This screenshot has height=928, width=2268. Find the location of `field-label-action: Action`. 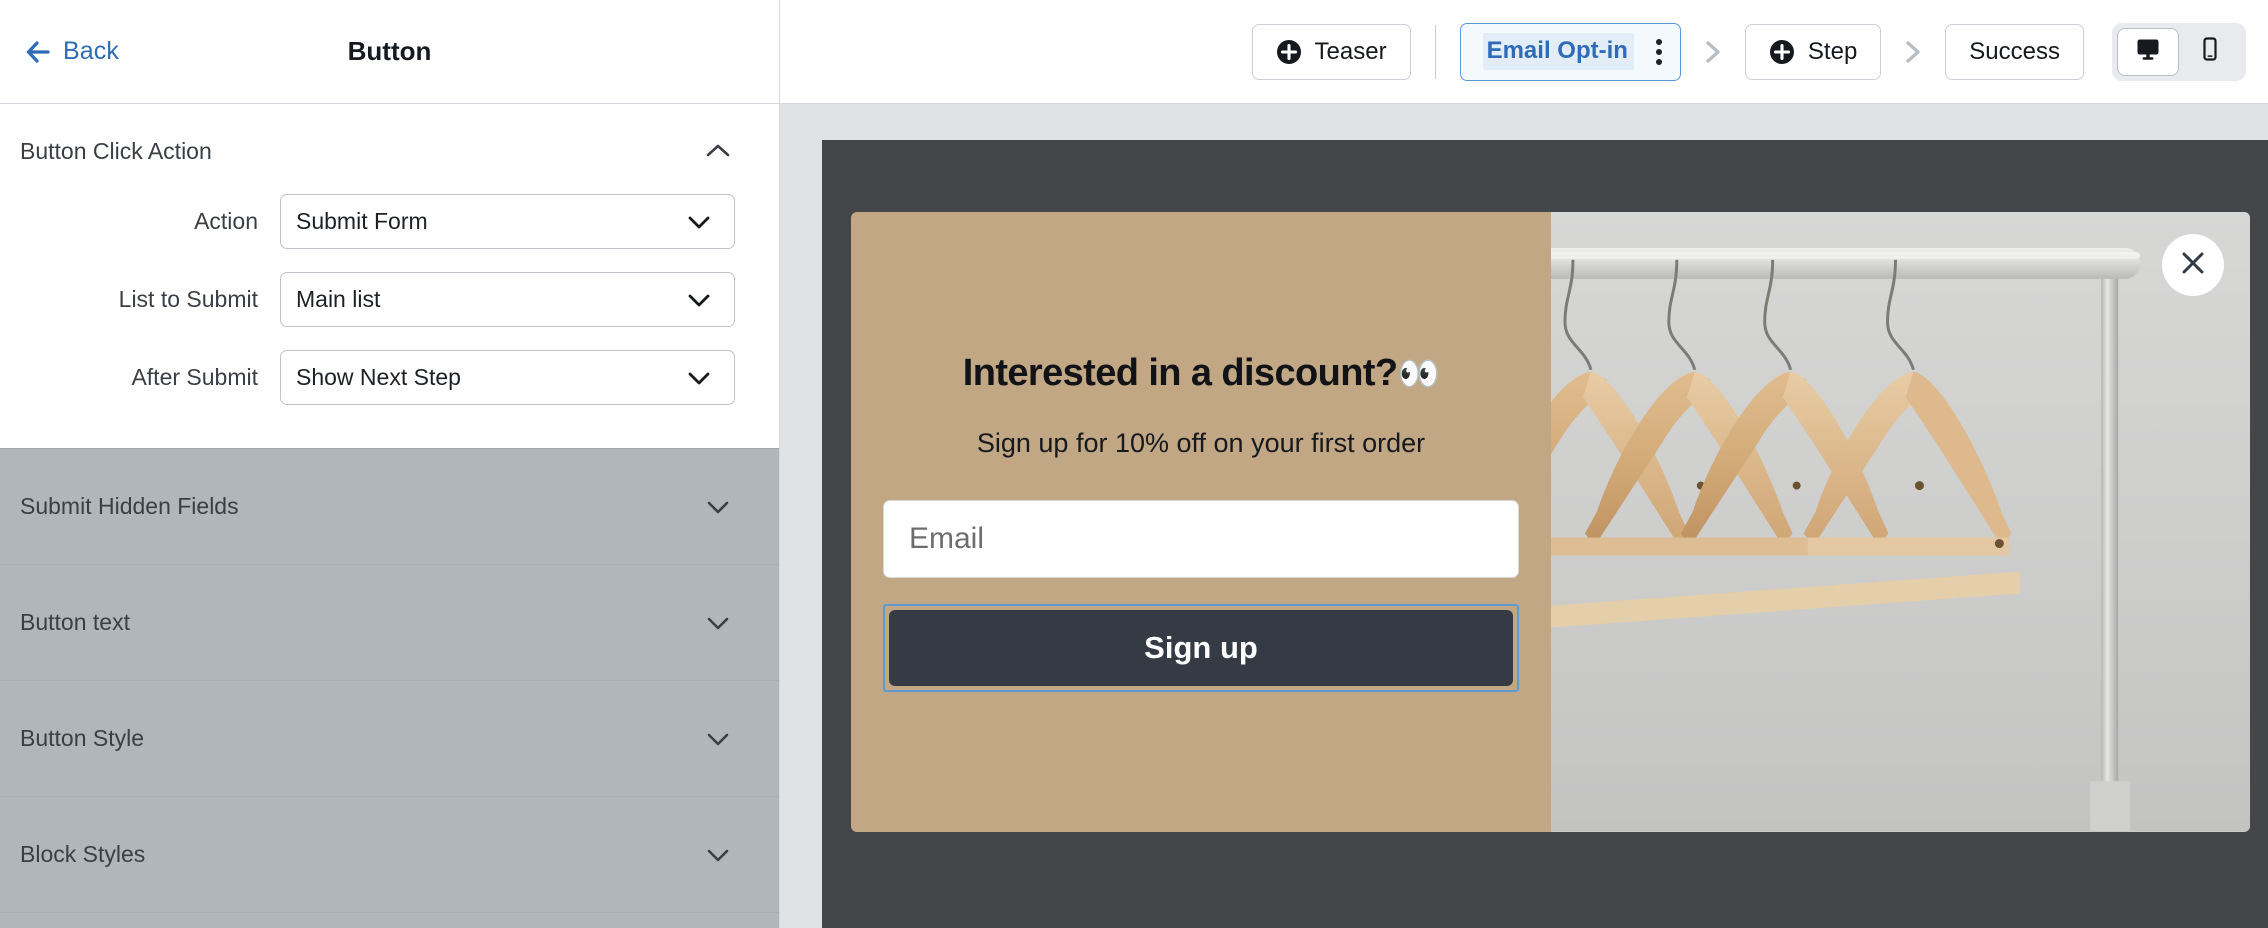

field-label-action: Action is located at coordinates (226, 221).